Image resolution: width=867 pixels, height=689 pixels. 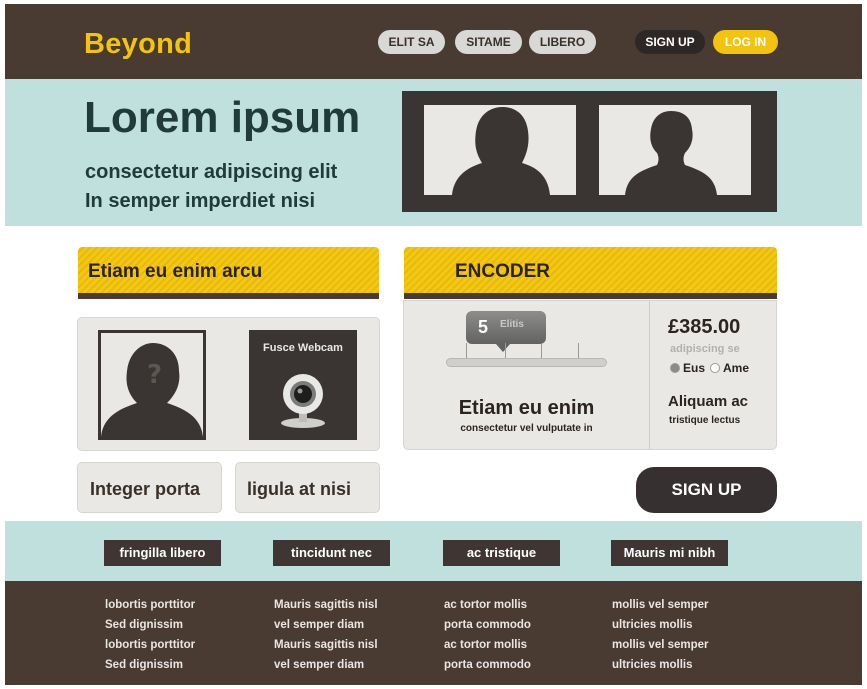 I want to click on person-silhouette-male-icon, so click(x=671, y=153).